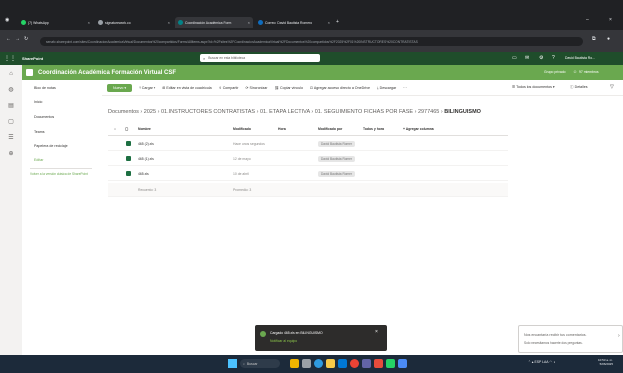 Image resolution: width=623 pixels, height=373 pixels. Describe the element at coordinates (330, 363) in the screenshot. I see `file-explorer-icon` at that location.